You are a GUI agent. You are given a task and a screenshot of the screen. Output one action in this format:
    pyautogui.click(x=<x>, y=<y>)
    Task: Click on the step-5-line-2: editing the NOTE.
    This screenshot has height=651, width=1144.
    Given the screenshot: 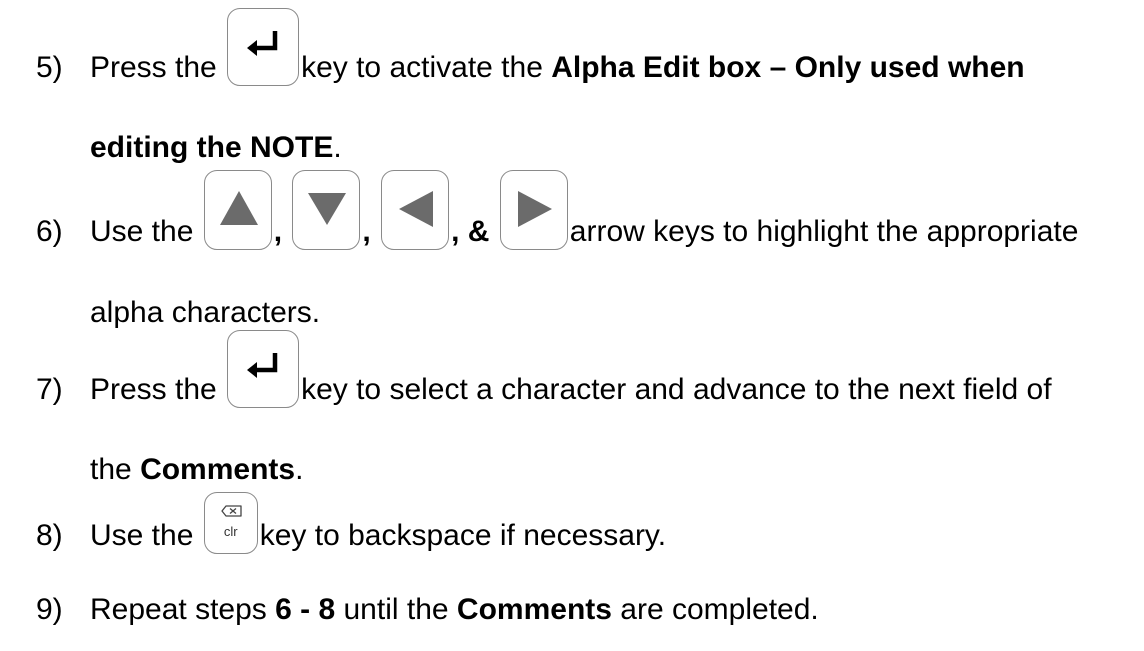 What is the action you would take?
    pyautogui.click(x=216, y=148)
    